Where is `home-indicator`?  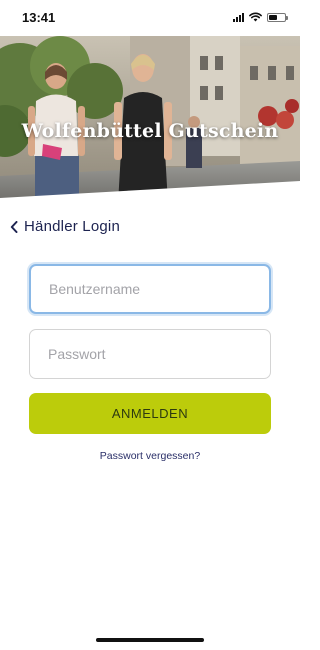 home-indicator is located at coordinates (150, 640).